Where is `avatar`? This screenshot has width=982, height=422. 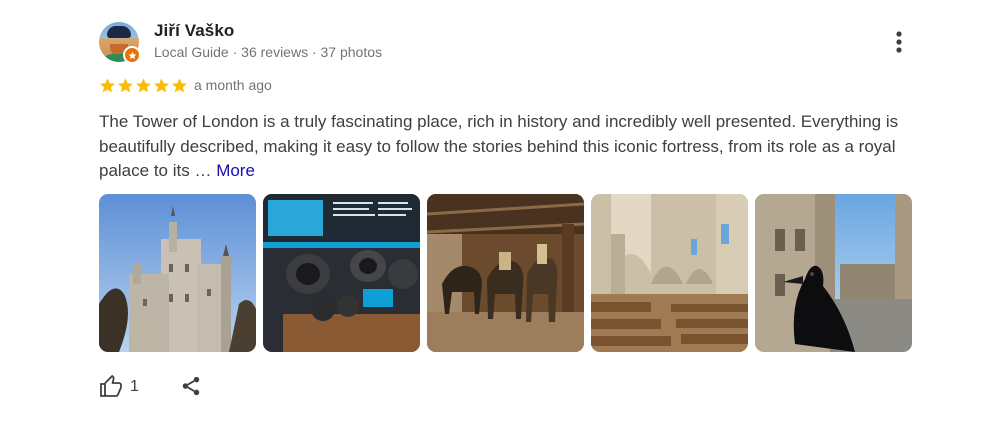 avatar is located at coordinates (120, 43).